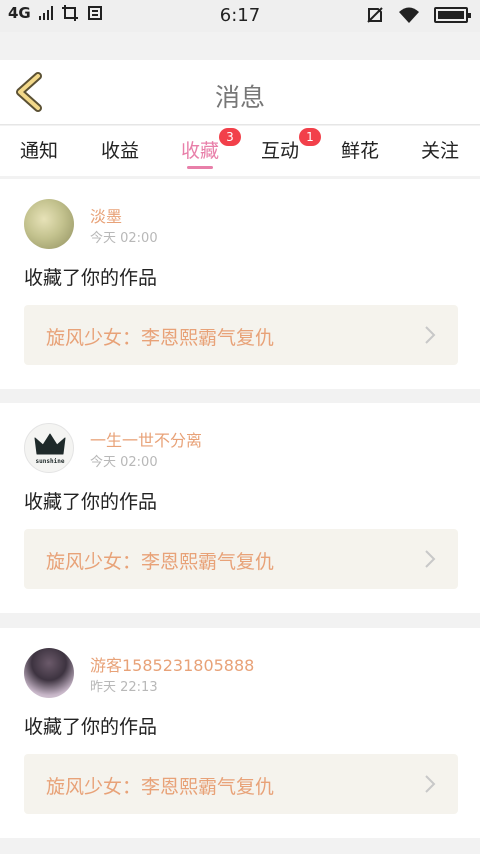 This screenshot has height=854, width=480. What do you see at coordinates (50, 461) in the screenshot?
I see `avatar-caption: sunshine` at bounding box center [50, 461].